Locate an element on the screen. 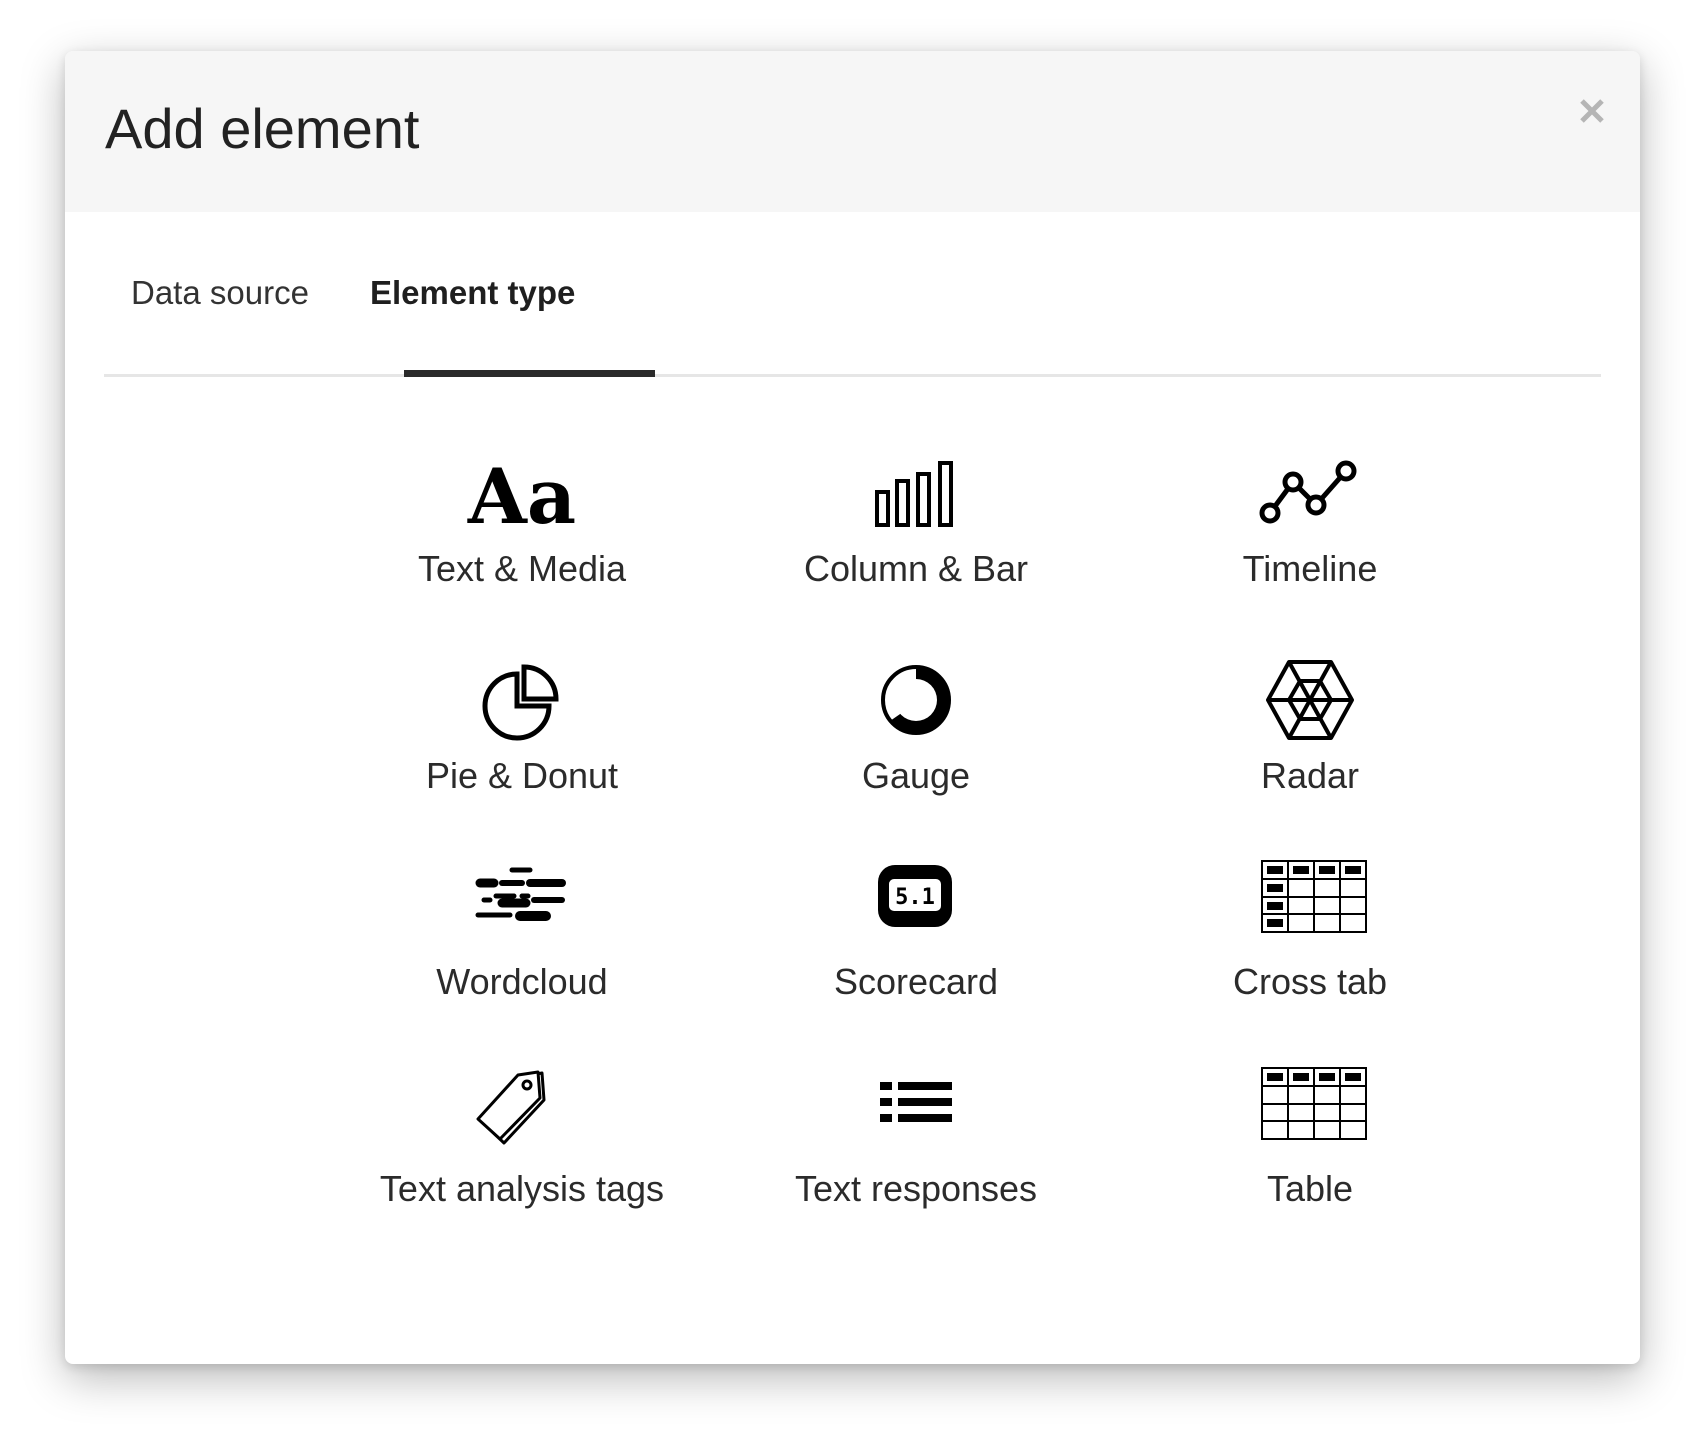  timeline-icon is located at coordinates (1310, 495).